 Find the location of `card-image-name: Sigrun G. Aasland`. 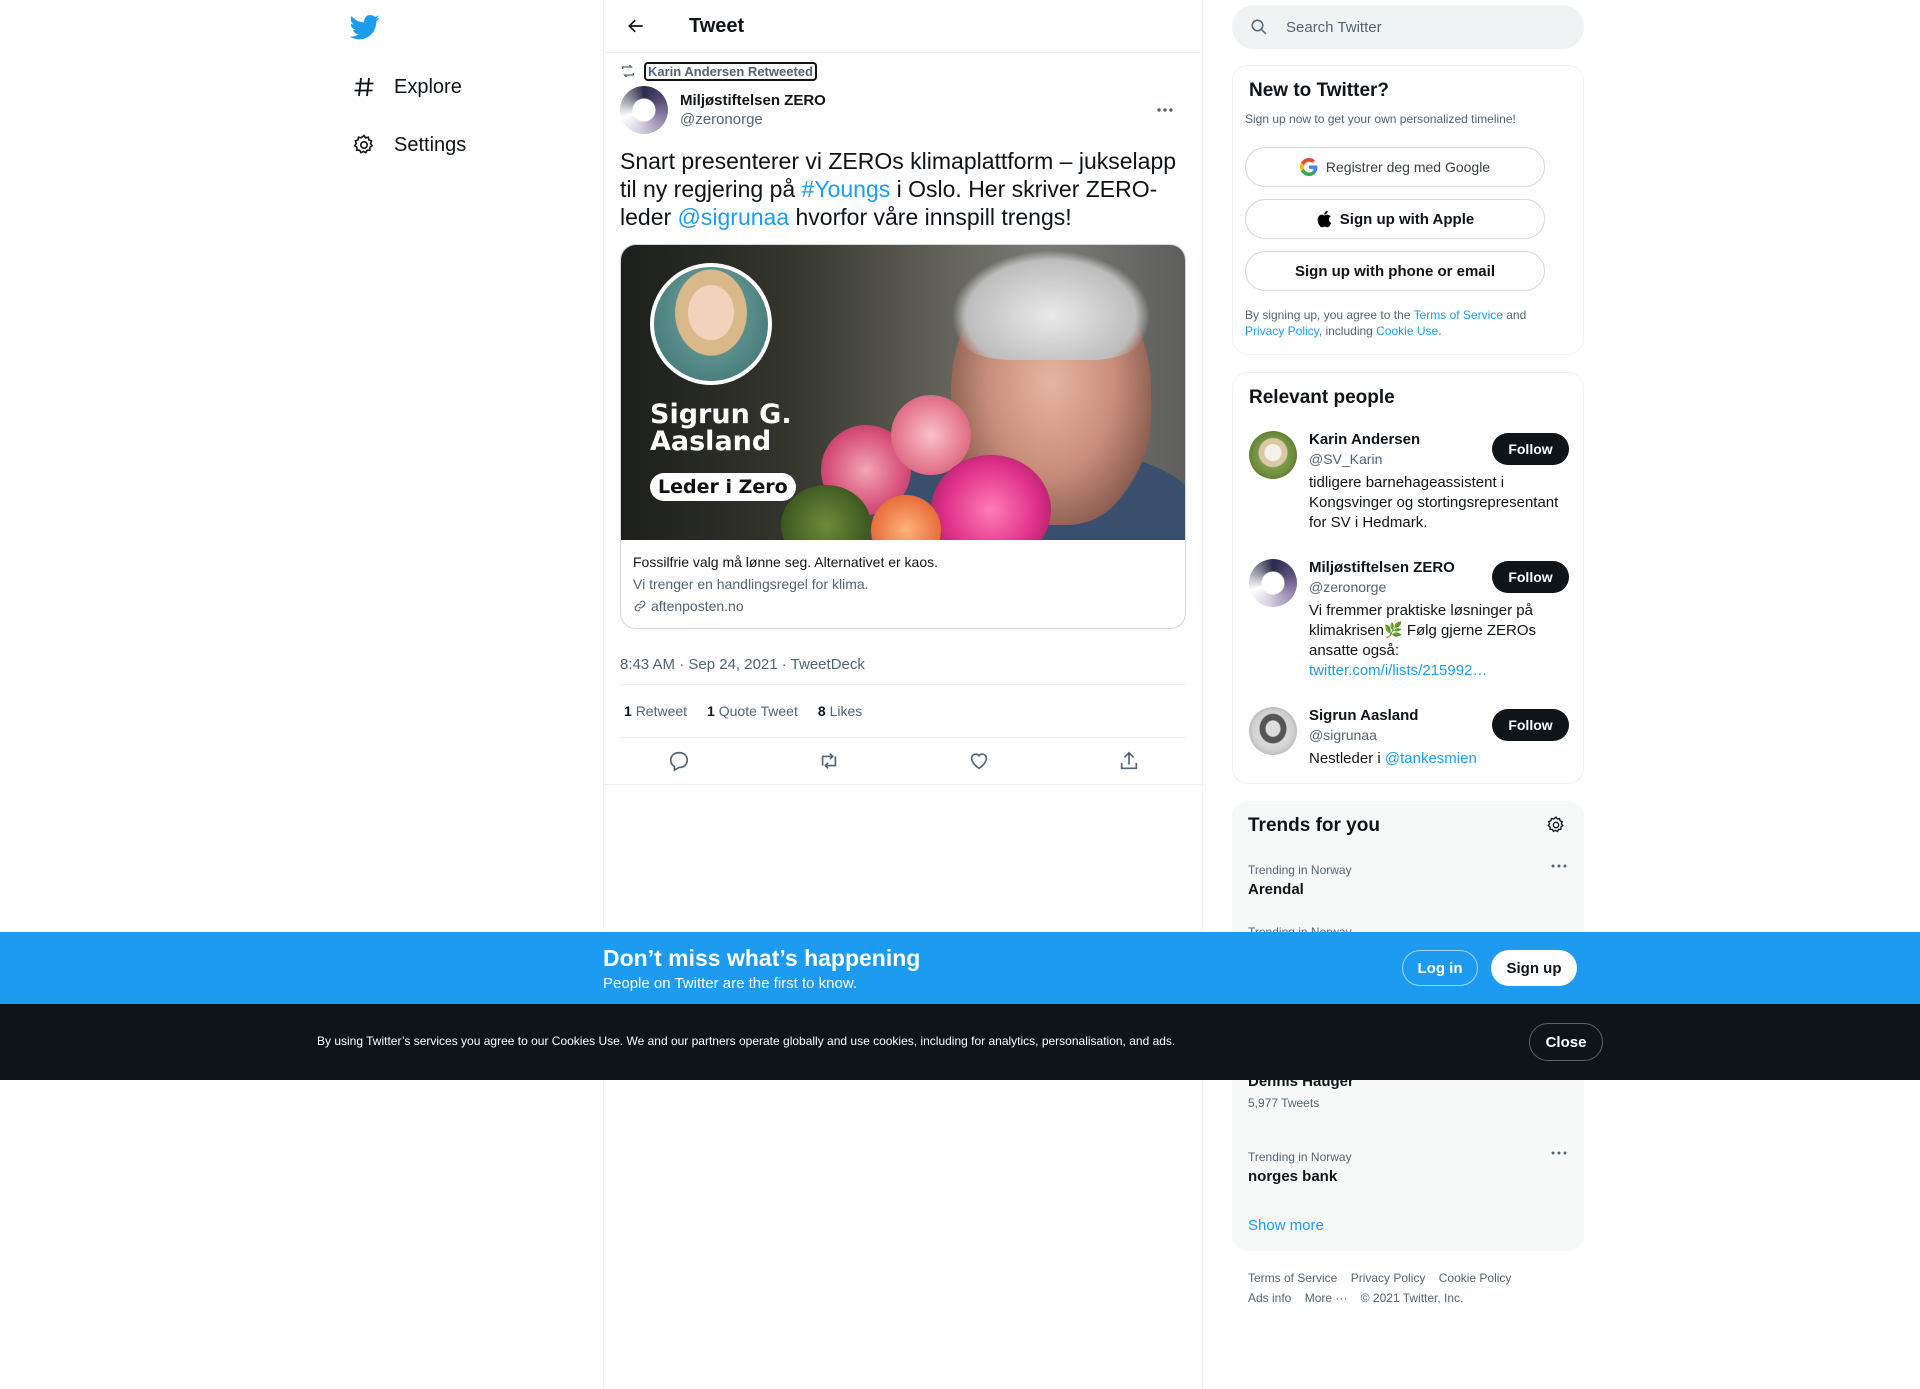

card-image-name: Sigrun G. Aasland is located at coordinates (721, 428).